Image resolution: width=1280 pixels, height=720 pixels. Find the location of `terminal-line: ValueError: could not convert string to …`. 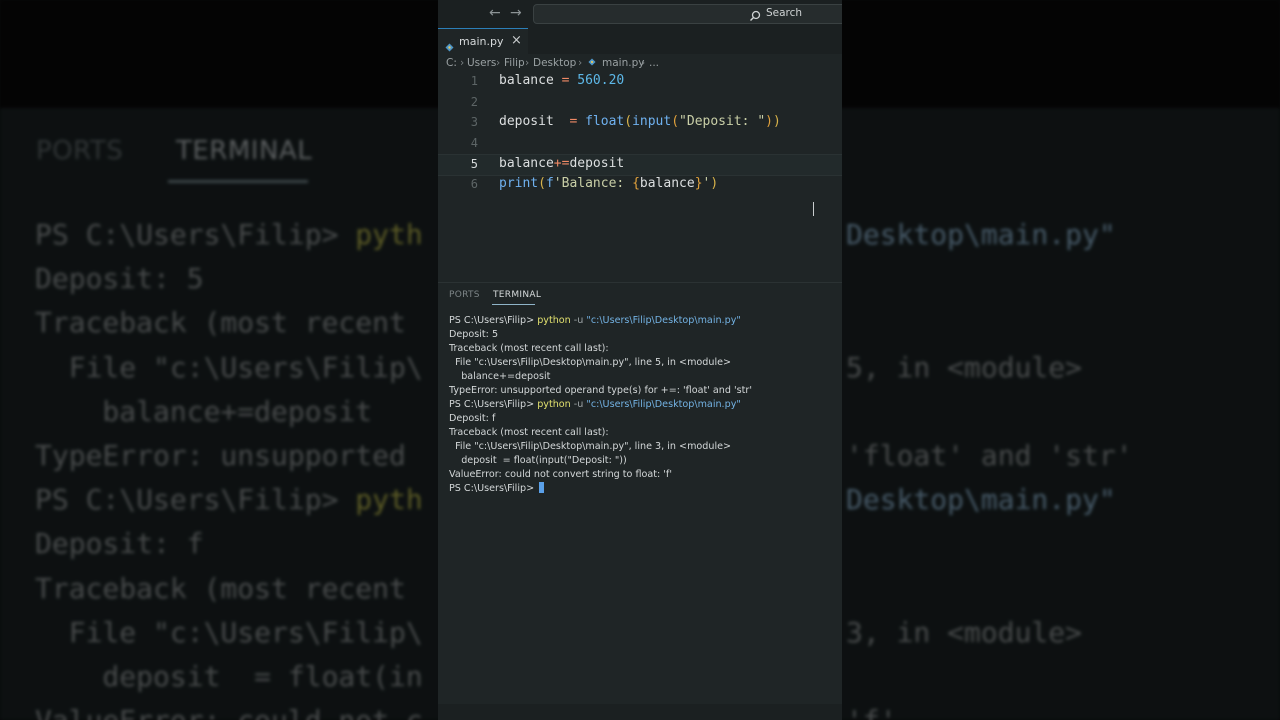

terminal-line: ValueError: could not convert string to … is located at coordinates (644, 475).